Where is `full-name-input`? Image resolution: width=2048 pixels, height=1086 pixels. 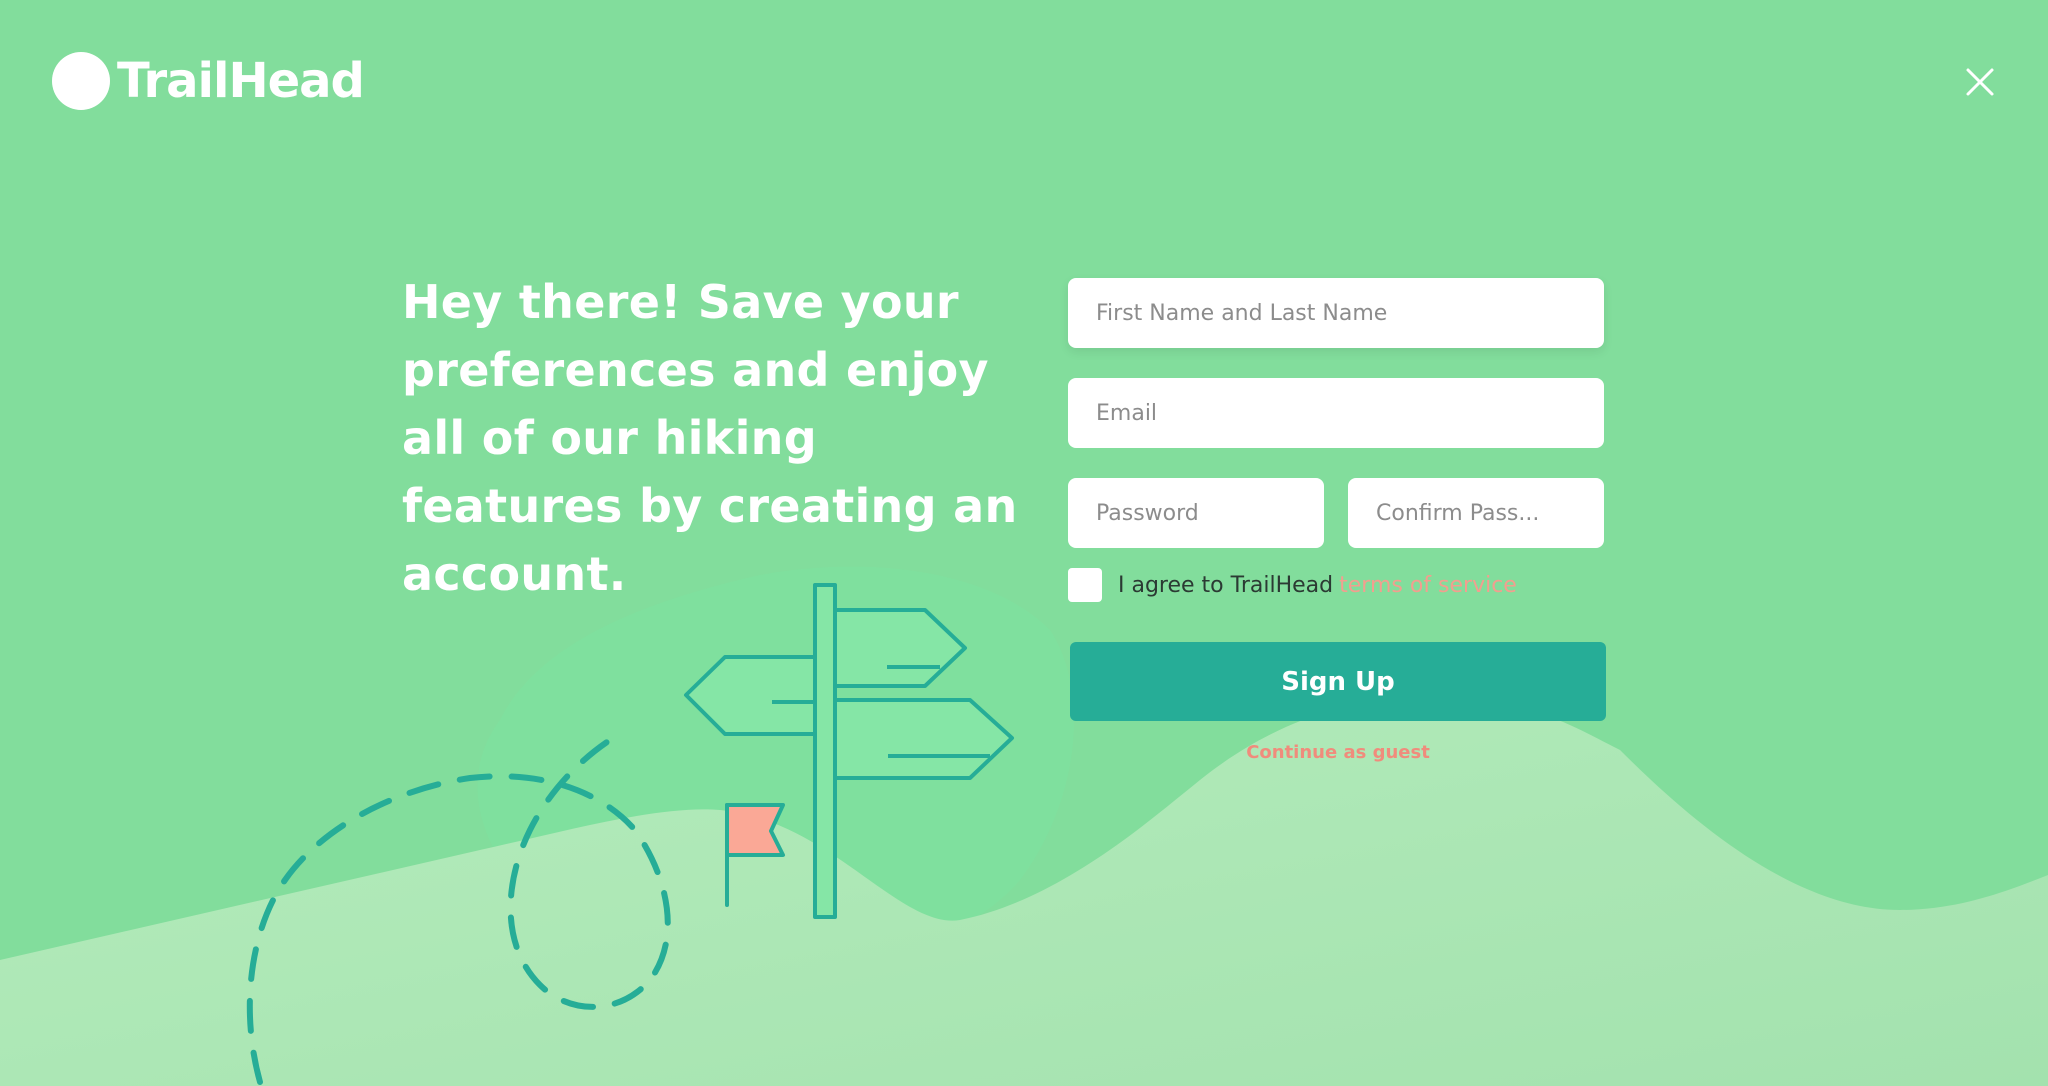 full-name-input is located at coordinates (1336, 313).